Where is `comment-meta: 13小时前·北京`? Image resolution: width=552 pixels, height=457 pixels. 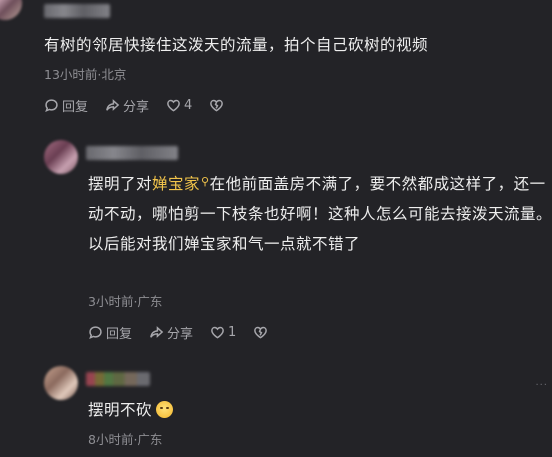 comment-meta: 13小时前·北京 is located at coordinates (85, 74).